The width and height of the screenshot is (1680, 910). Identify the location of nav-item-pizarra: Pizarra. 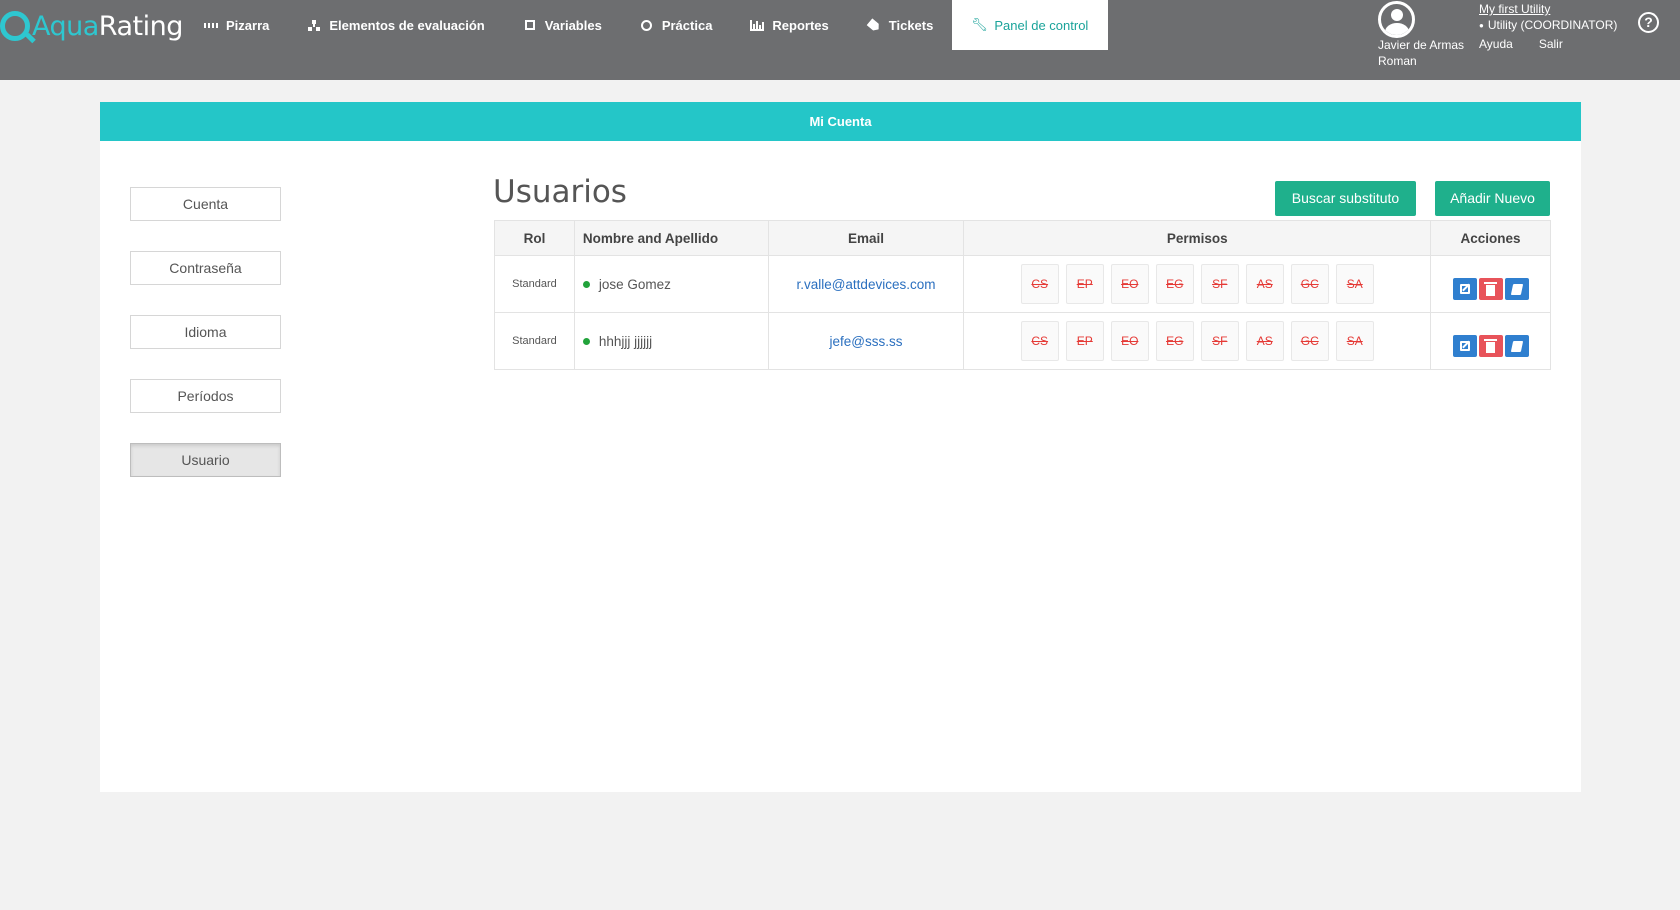
(236, 25).